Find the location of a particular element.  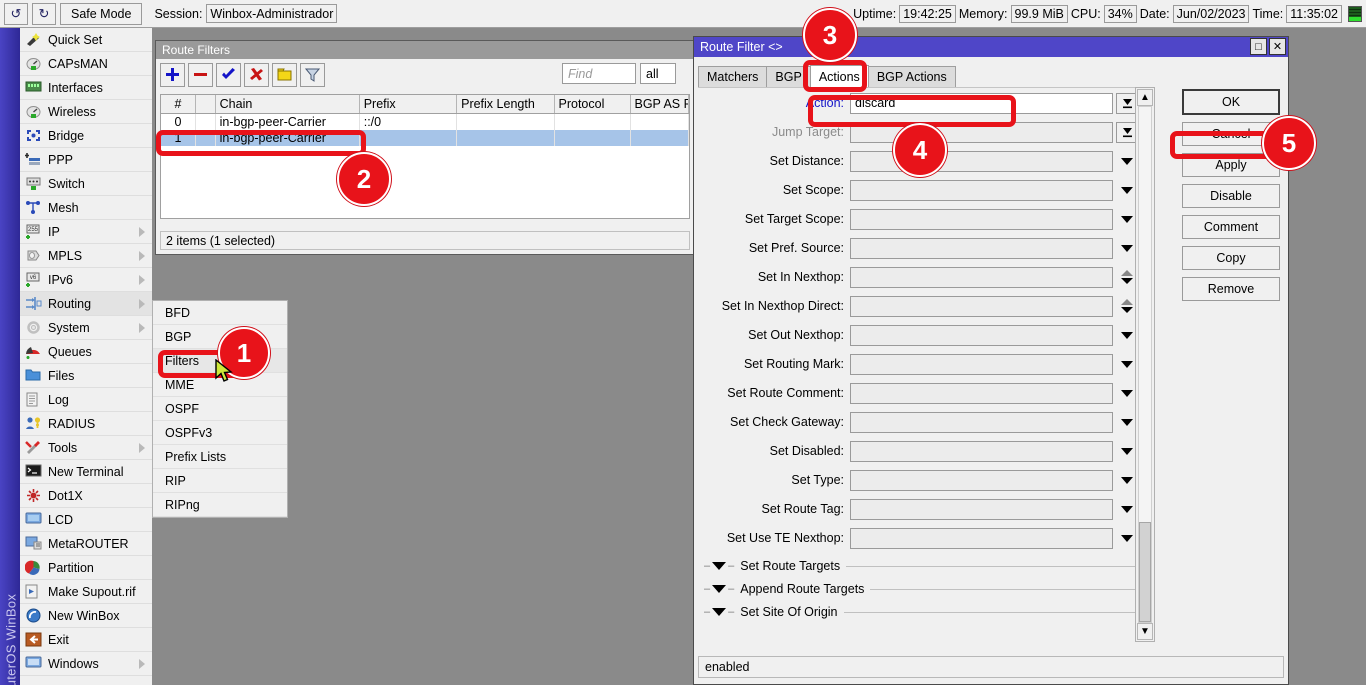

sidebar-item-ipv6: v6 IPv6 is located at coordinates (86, 280).